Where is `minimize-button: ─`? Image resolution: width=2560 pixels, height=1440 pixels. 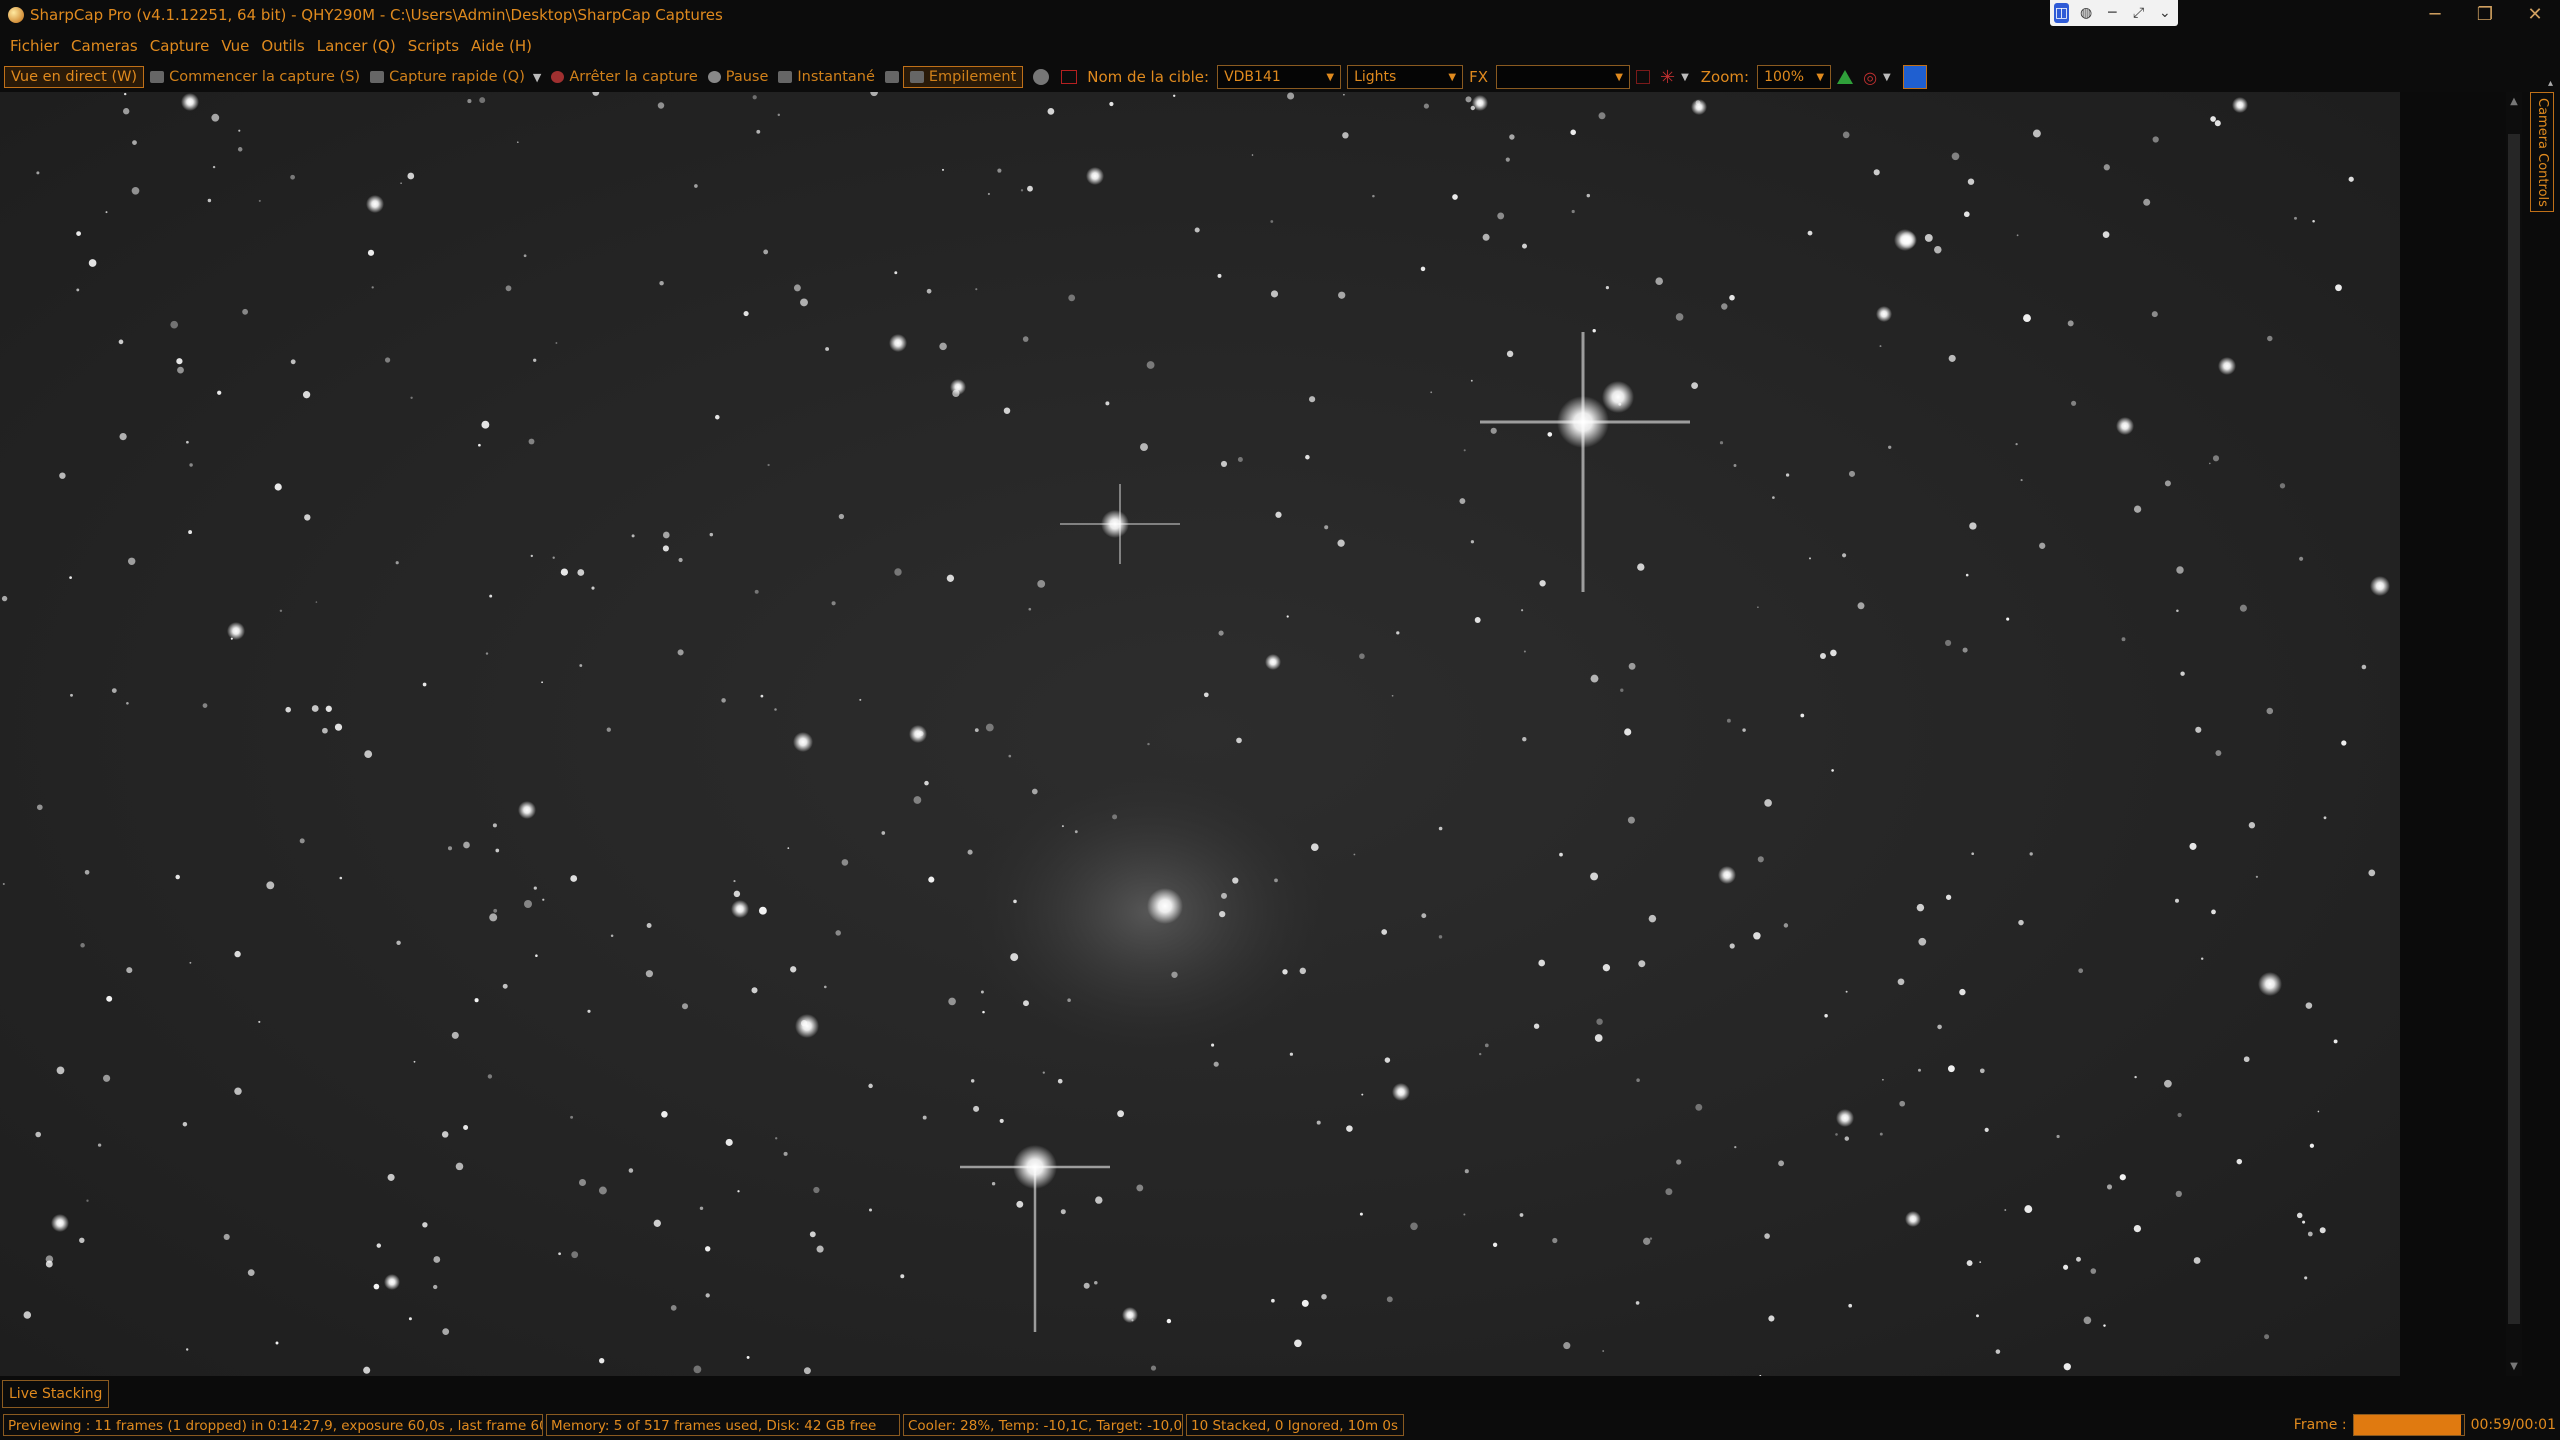
minimize-button: ─ is located at coordinates (2435, 15).